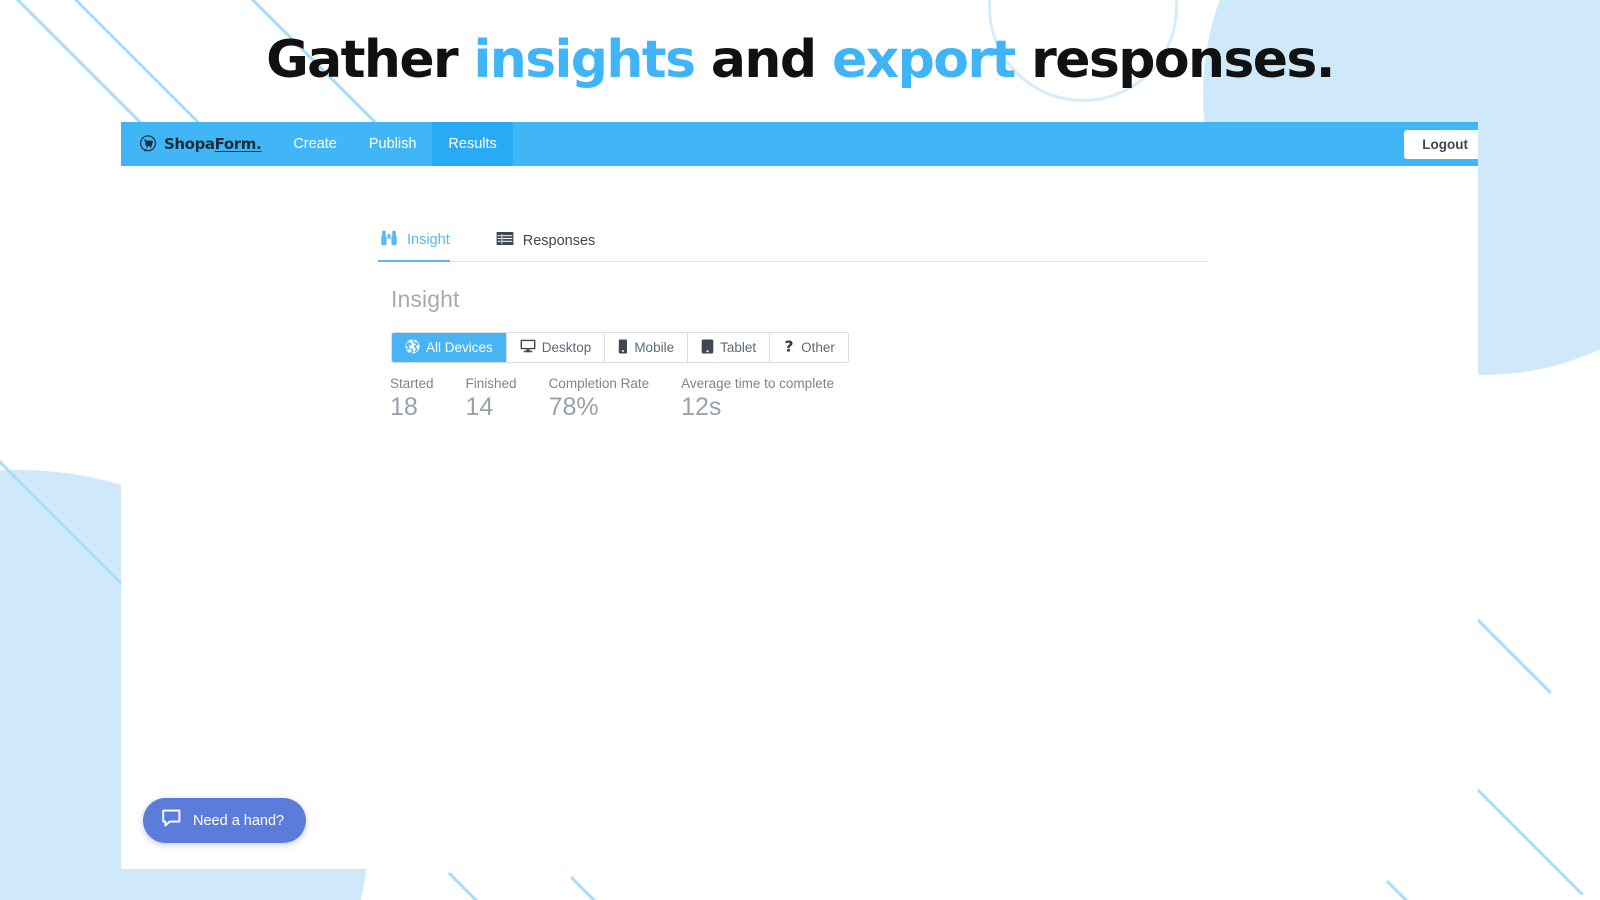  I want to click on app-navbar: ShopaForm. Create Publish Results Logout, so click(799, 144).